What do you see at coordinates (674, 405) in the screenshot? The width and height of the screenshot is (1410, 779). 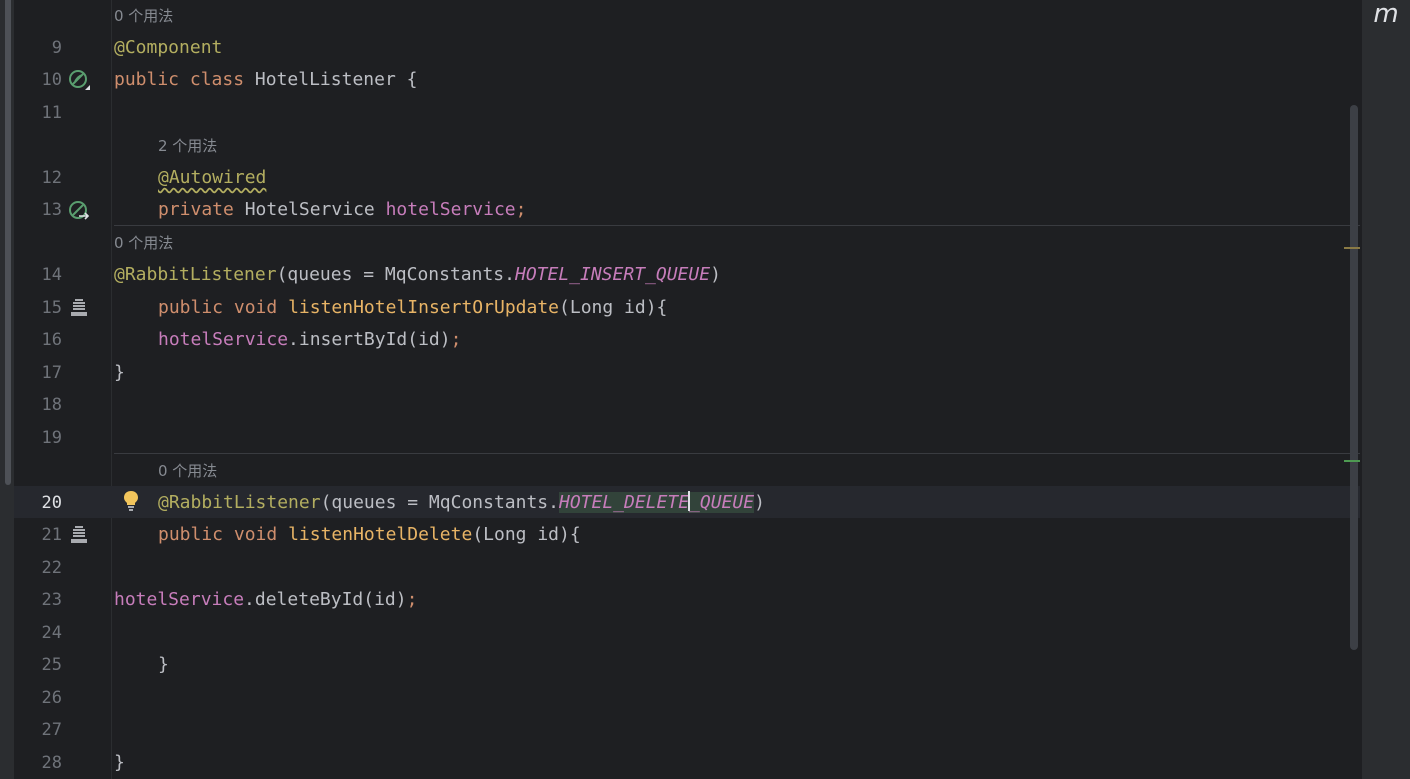 I see `code-line-18: 18` at bounding box center [674, 405].